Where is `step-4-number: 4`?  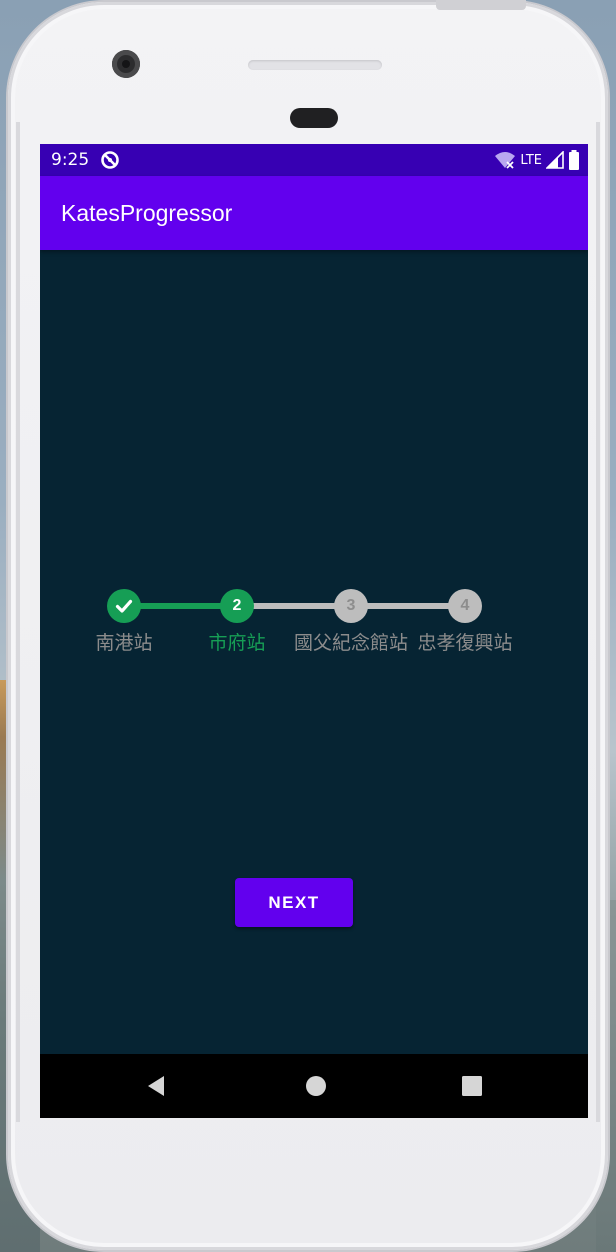
step-4-number: 4 is located at coordinates (465, 605).